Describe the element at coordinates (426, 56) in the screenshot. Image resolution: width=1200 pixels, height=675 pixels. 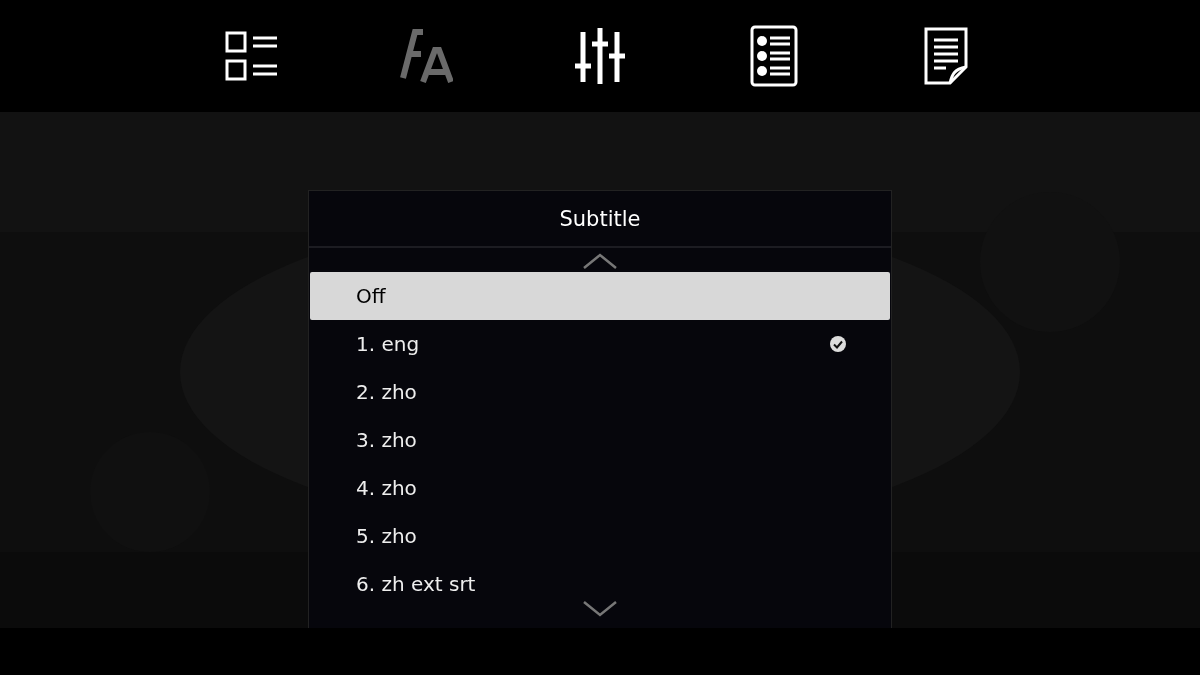
I see `font-icon` at that location.